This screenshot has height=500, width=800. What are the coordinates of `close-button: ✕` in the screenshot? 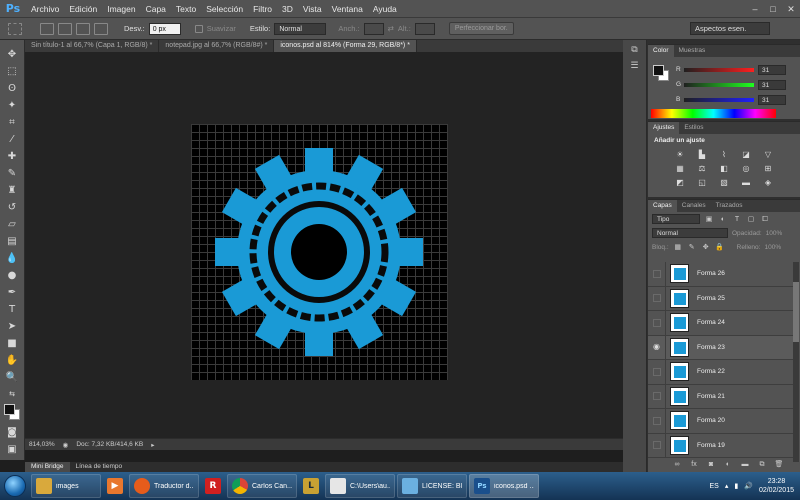 It's located at (791, 9).